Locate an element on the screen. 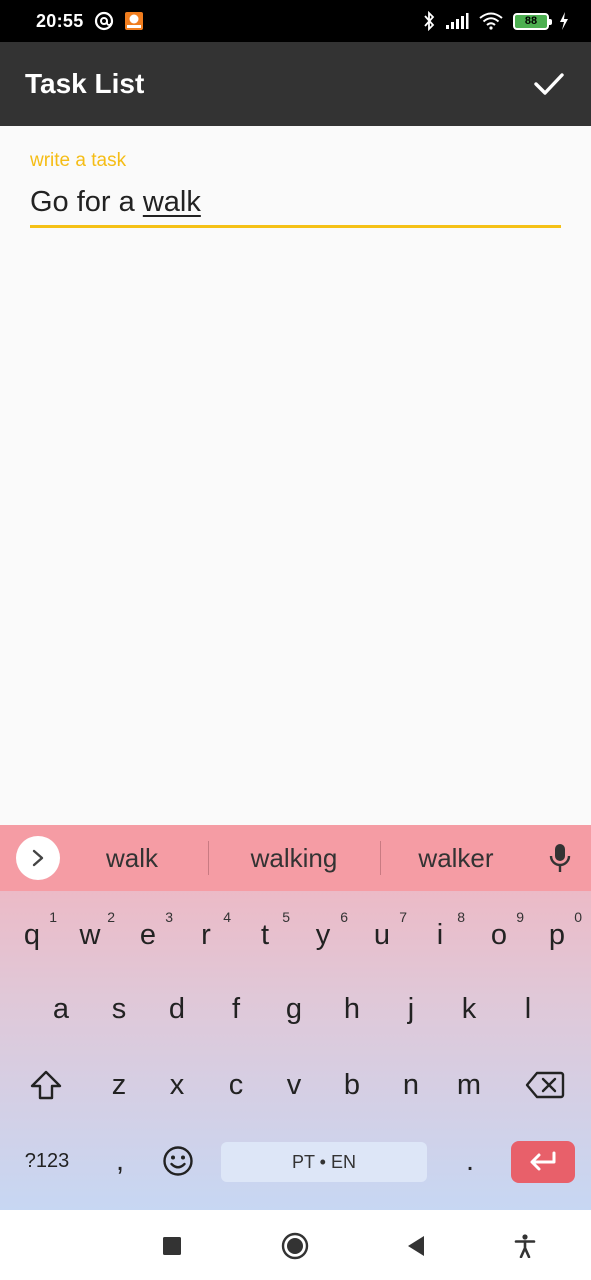  key-v: v is located at coordinates (294, 1085).